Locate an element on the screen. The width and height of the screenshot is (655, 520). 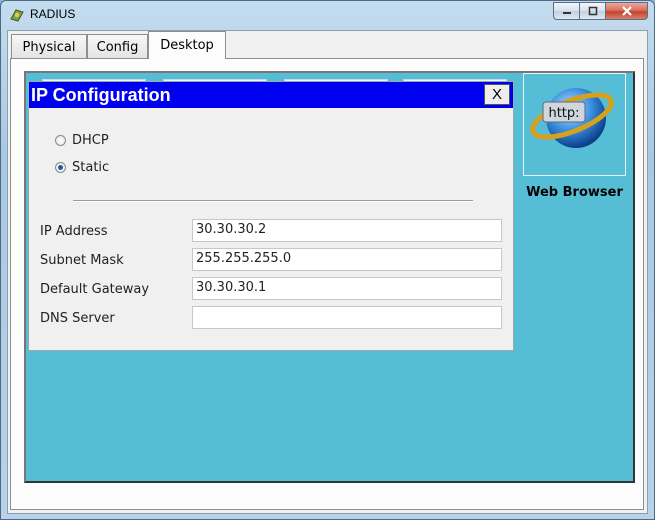
tab-physical: Physical is located at coordinates (49, 46).